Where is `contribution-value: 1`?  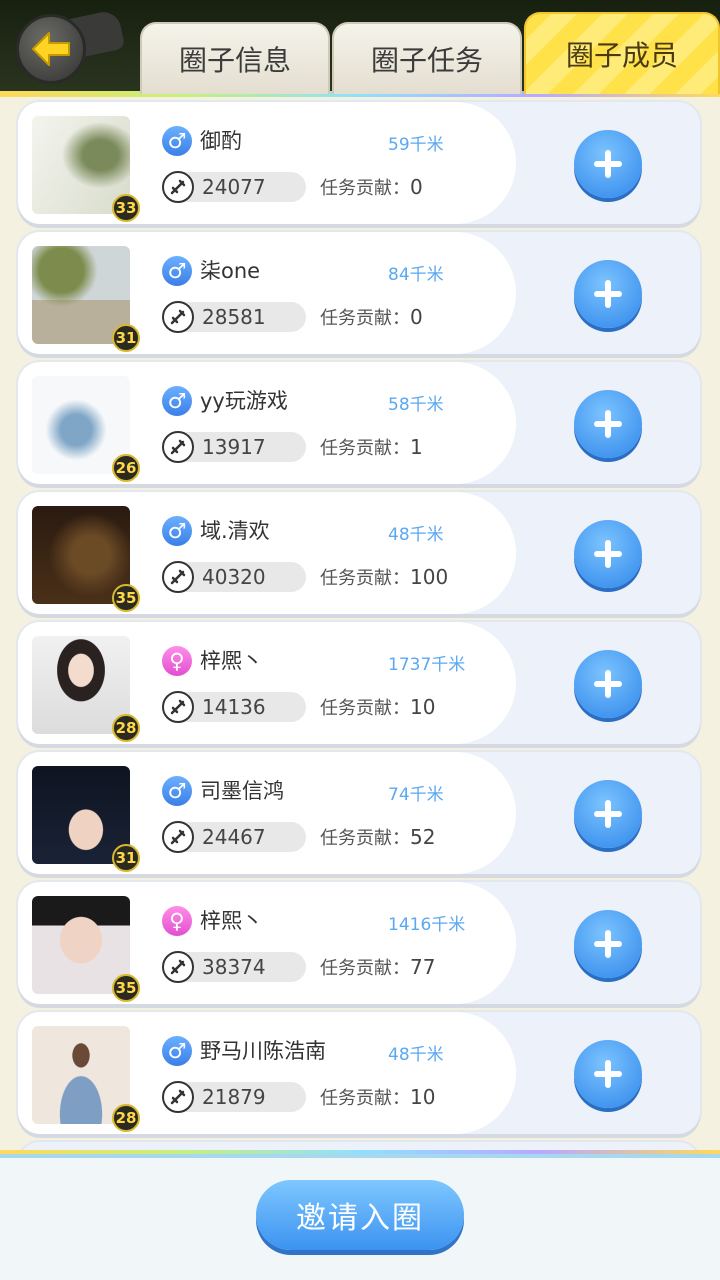 contribution-value: 1 is located at coordinates (416, 447).